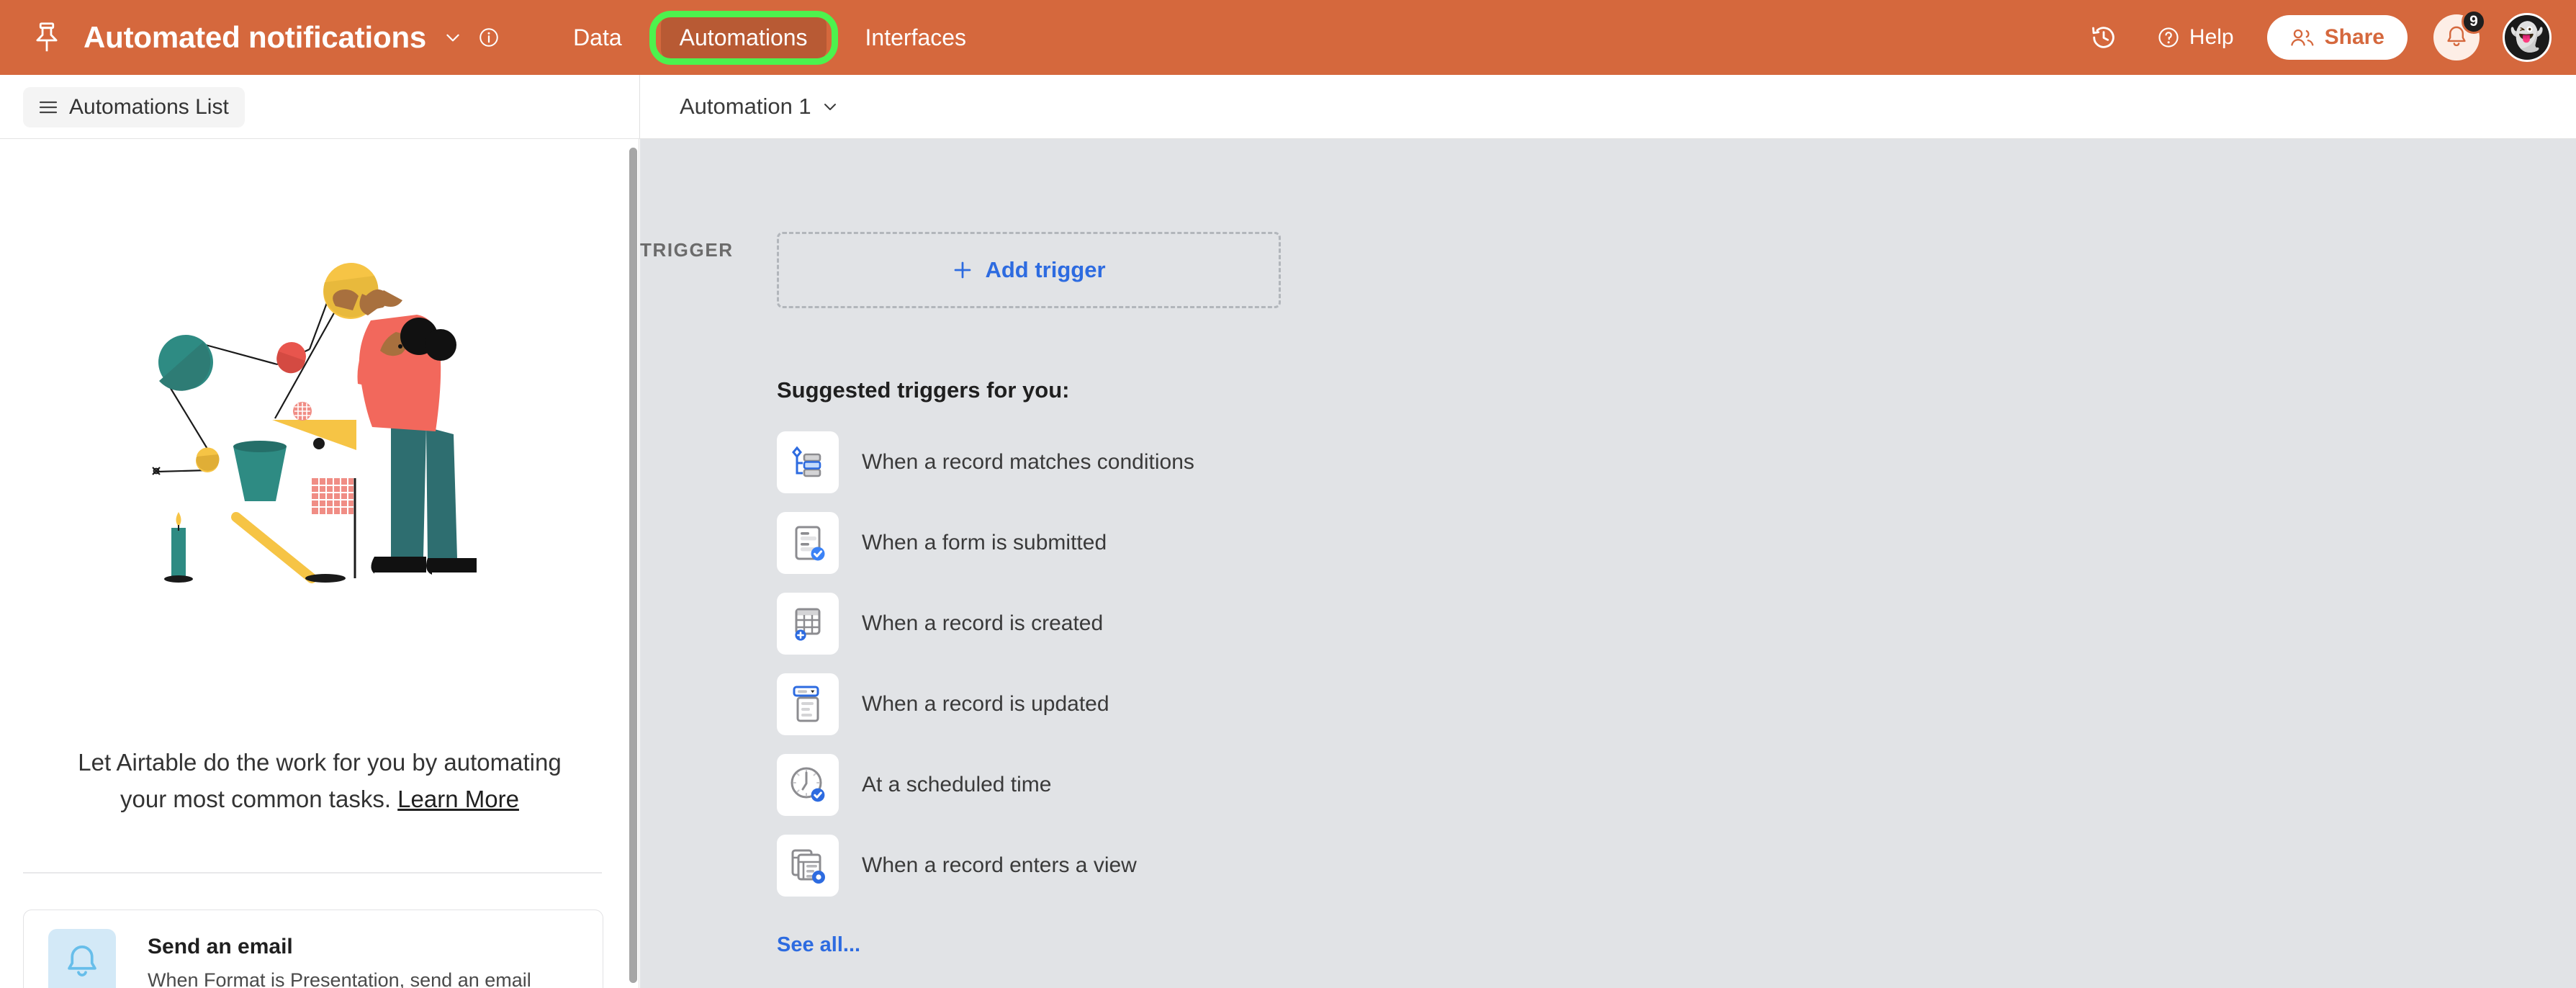 The height and width of the screenshot is (988, 2576). What do you see at coordinates (963, 270) in the screenshot?
I see `plus-icon` at bounding box center [963, 270].